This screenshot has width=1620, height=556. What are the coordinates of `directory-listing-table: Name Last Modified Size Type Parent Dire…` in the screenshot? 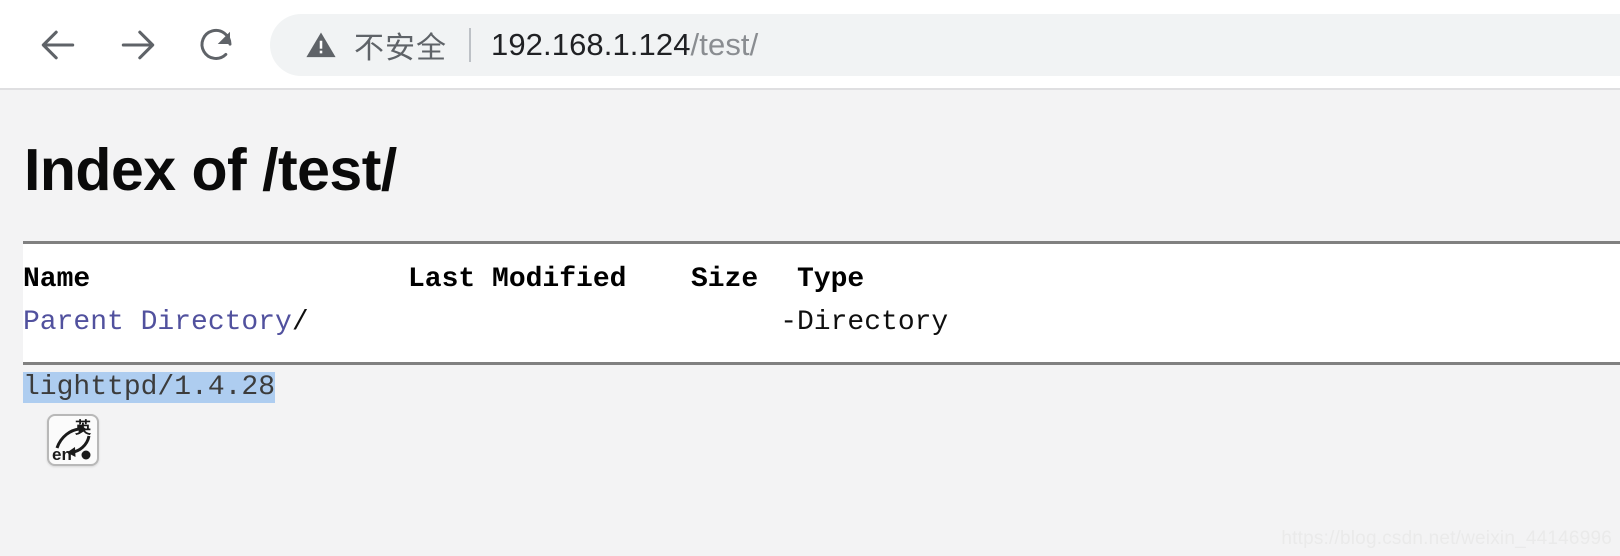 It's located at (485, 301).